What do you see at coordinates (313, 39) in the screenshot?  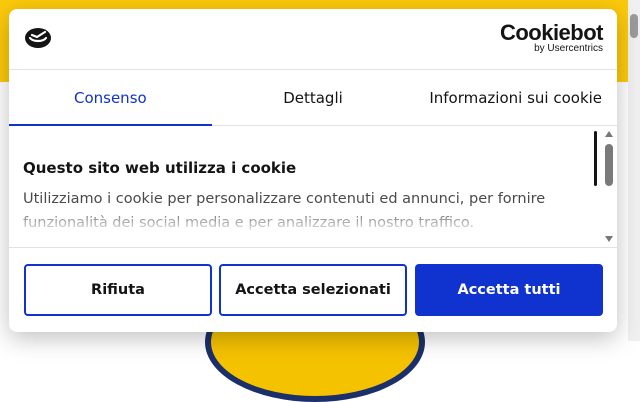 I see `dialog-header: Cookiebot by Usercentrics` at bounding box center [313, 39].